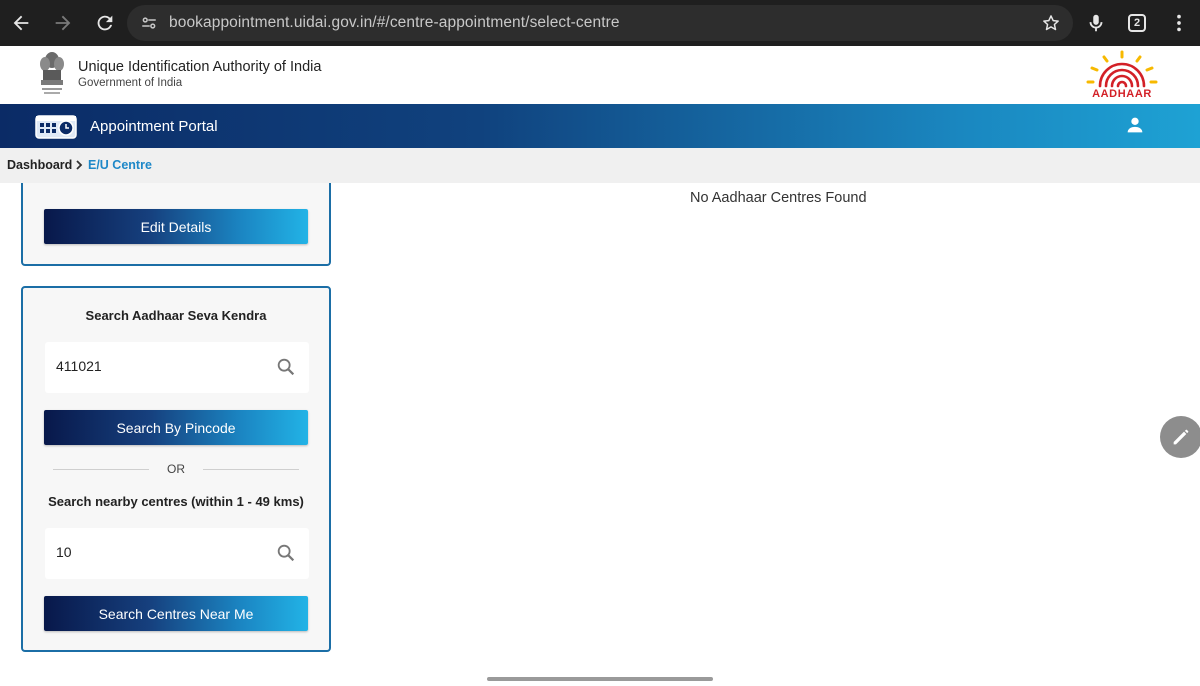 The width and height of the screenshot is (1200, 686). What do you see at coordinates (1122, 94) in the screenshot?
I see `aadhaar-logo-text: AADHAAR` at bounding box center [1122, 94].